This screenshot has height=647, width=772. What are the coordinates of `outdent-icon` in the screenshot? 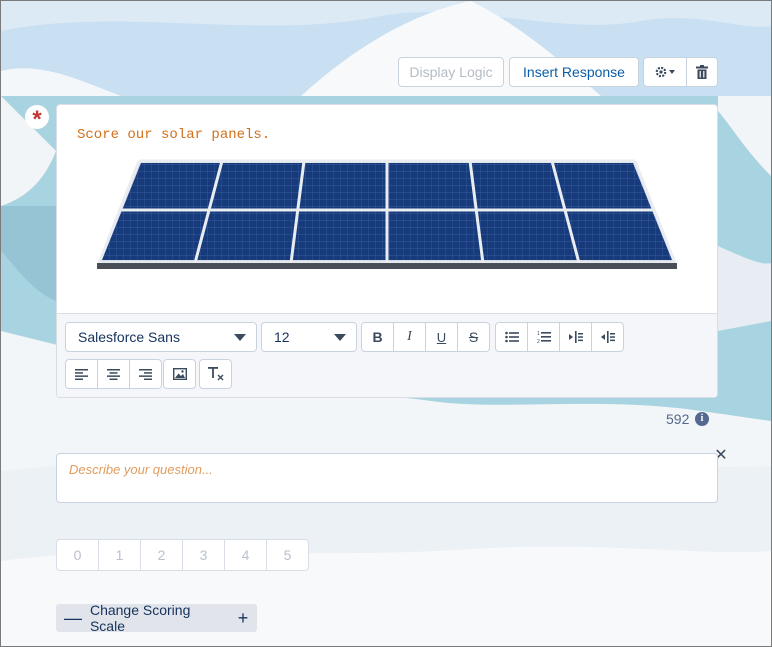 It's located at (607, 337).